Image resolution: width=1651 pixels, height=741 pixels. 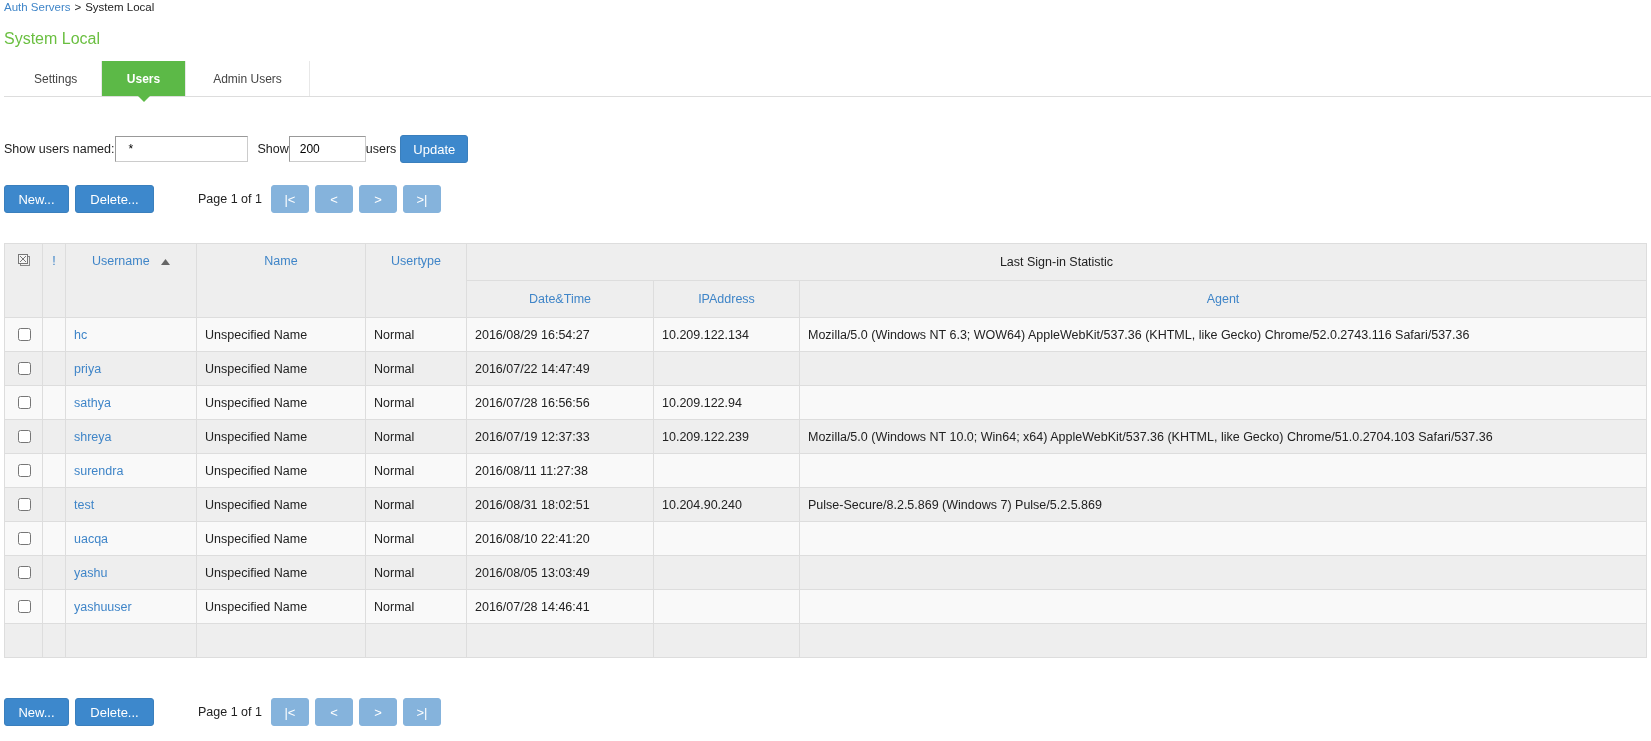 I want to click on breadcrumb-link: Auth Servers, so click(x=37, y=9).